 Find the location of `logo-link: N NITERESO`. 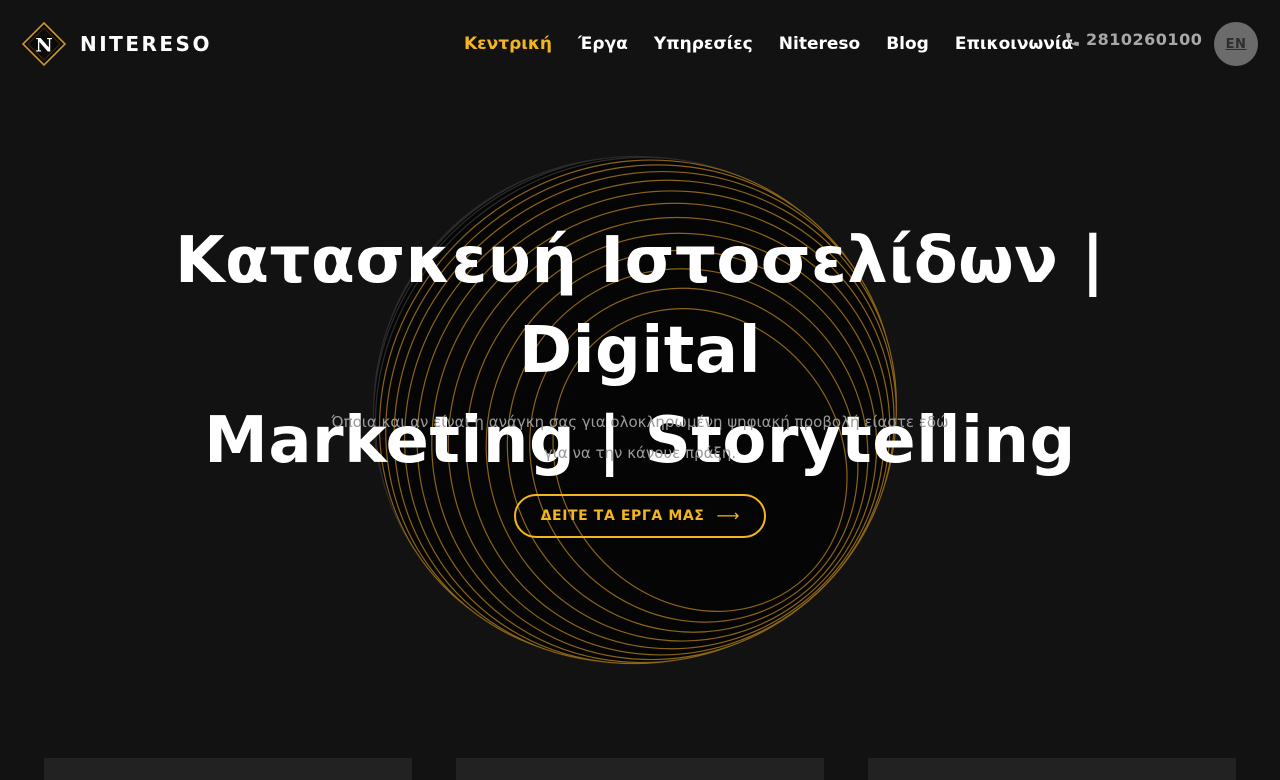

logo-link: N NITERESO is located at coordinates (117, 44).